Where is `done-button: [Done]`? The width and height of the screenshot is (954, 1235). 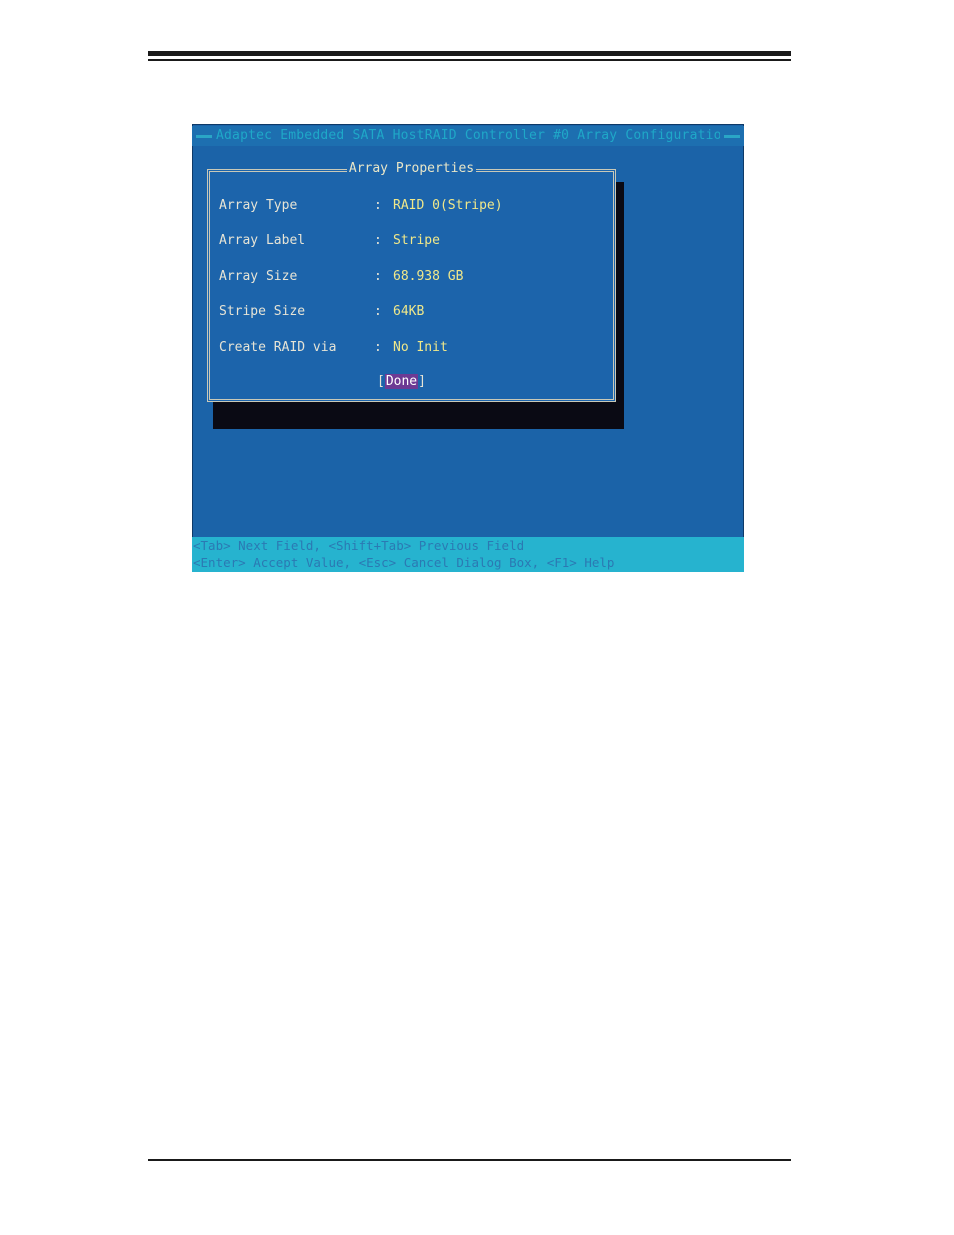
done-button: [Done] is located at coordinates (401, 382).